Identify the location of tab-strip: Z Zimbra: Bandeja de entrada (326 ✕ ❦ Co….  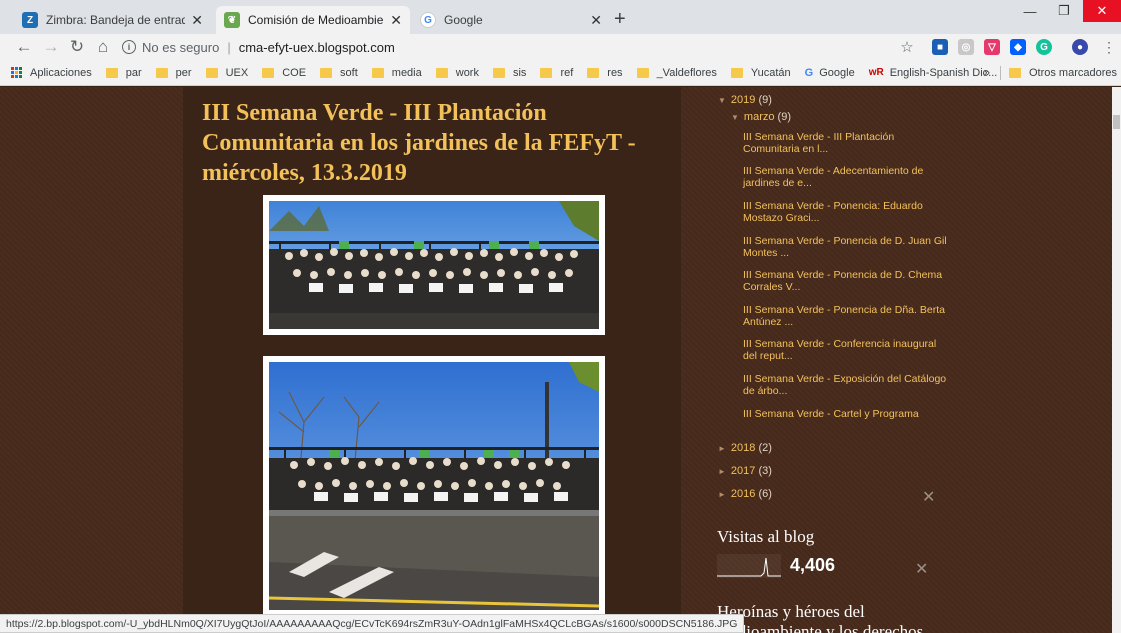
(560, 17).